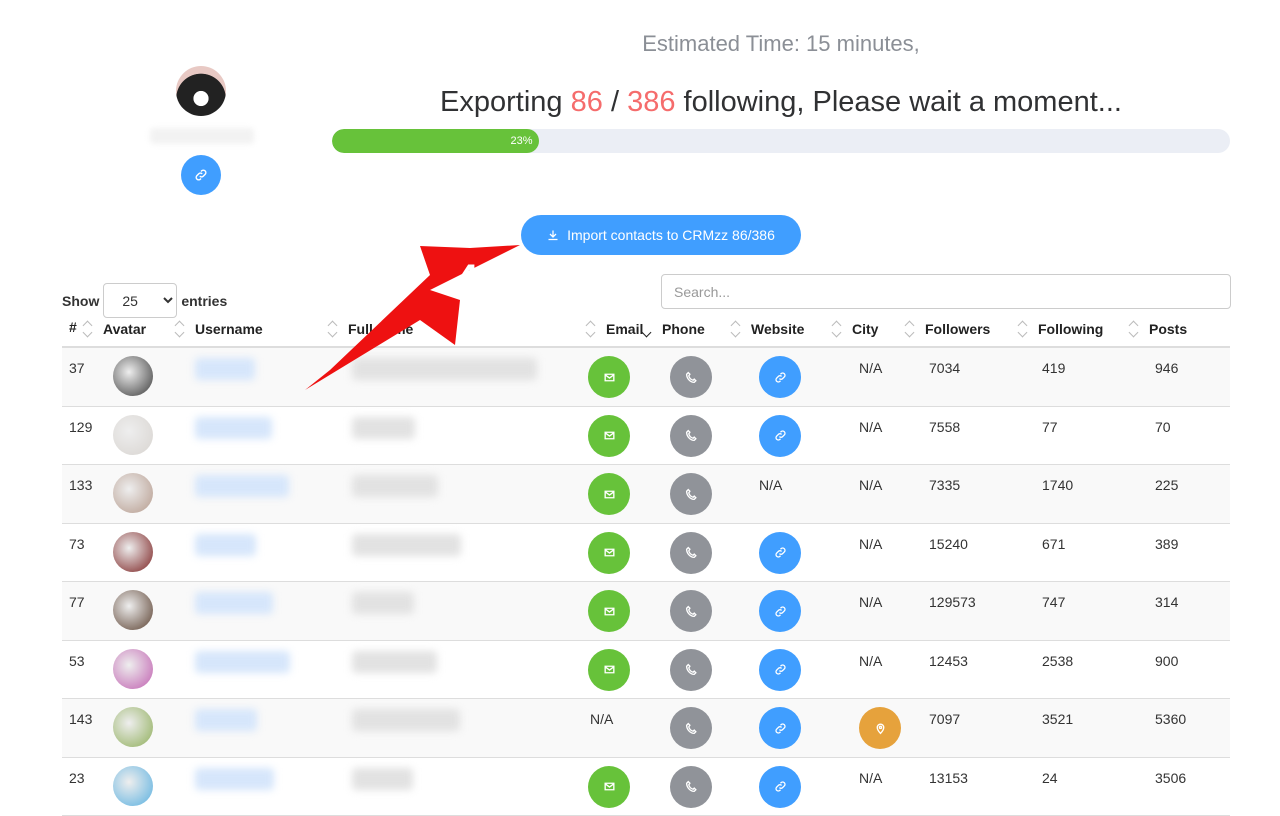 The image size is (1280, 816). I want to click on table-row: 129N/A75587770, so click(646, 436).